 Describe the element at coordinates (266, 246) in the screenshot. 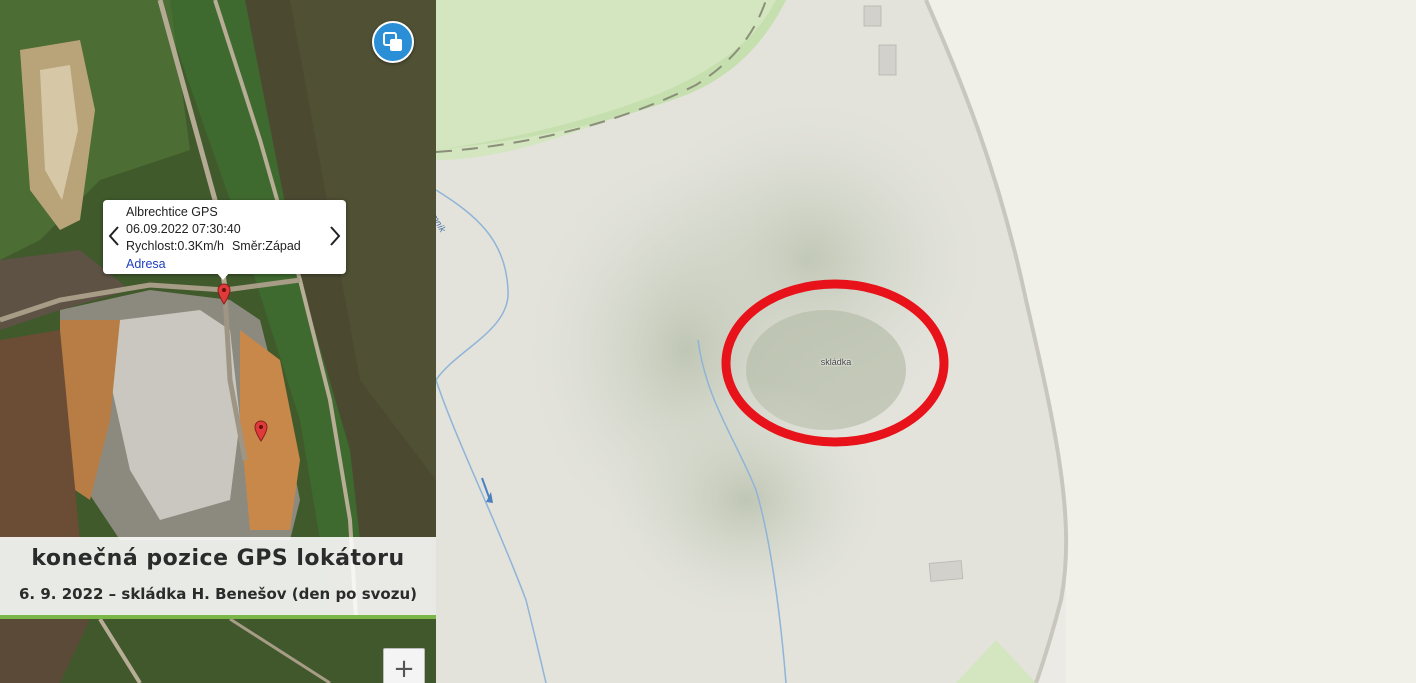

I see `direction-value: Směr:Západ` at that location.